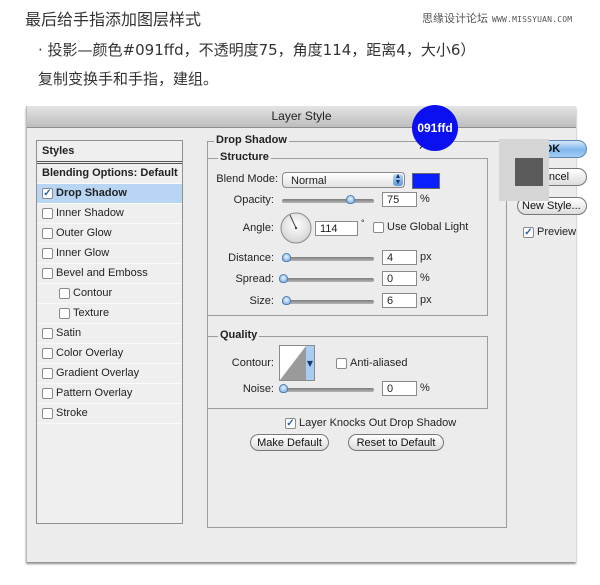 The width and height of the screenshot is (600, 585). I want to click on drop-shadow-checkbox: ✓, so click(47, 193).